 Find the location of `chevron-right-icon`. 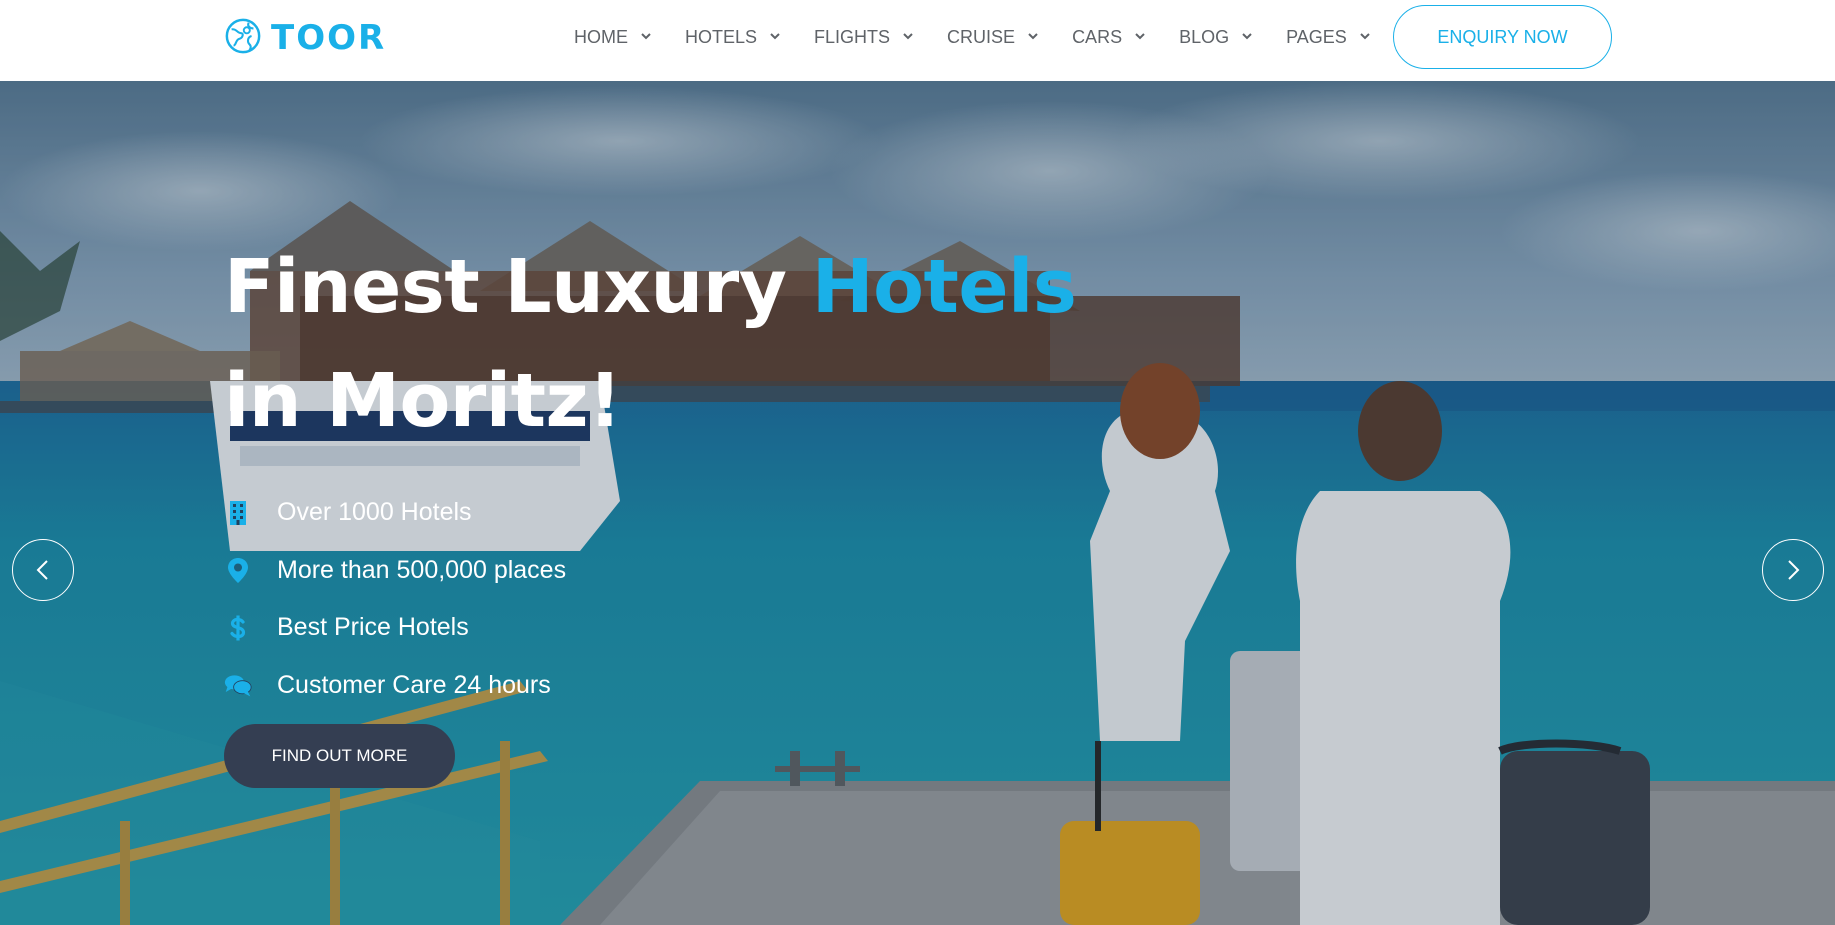

chevron-right-icon is located at coordinates (1794, 570).